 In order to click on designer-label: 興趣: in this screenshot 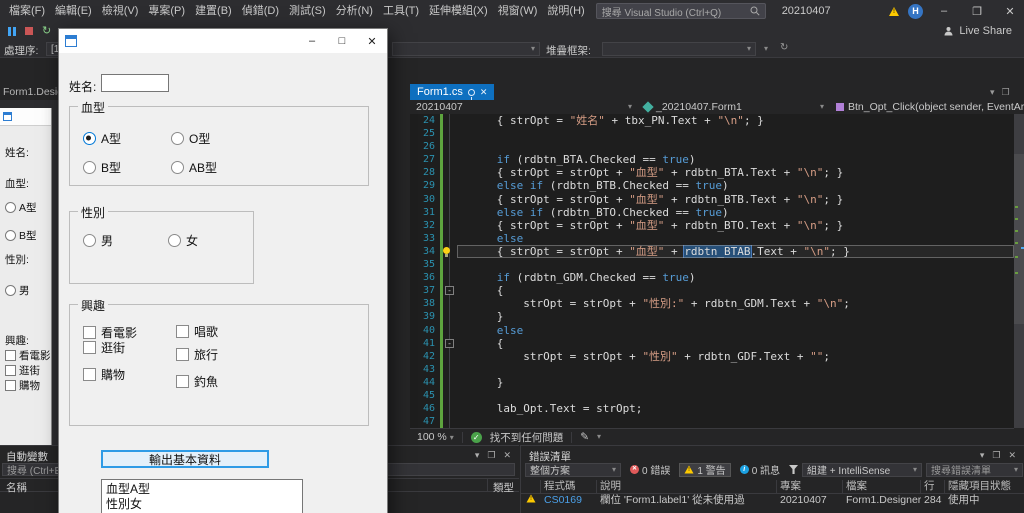, I will do `click(17, 340)`.